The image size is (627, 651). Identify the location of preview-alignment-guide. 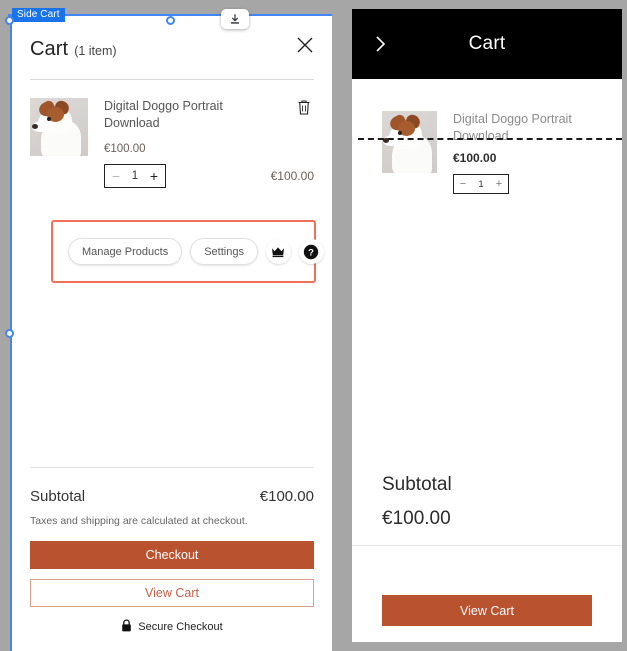
(490, 139).